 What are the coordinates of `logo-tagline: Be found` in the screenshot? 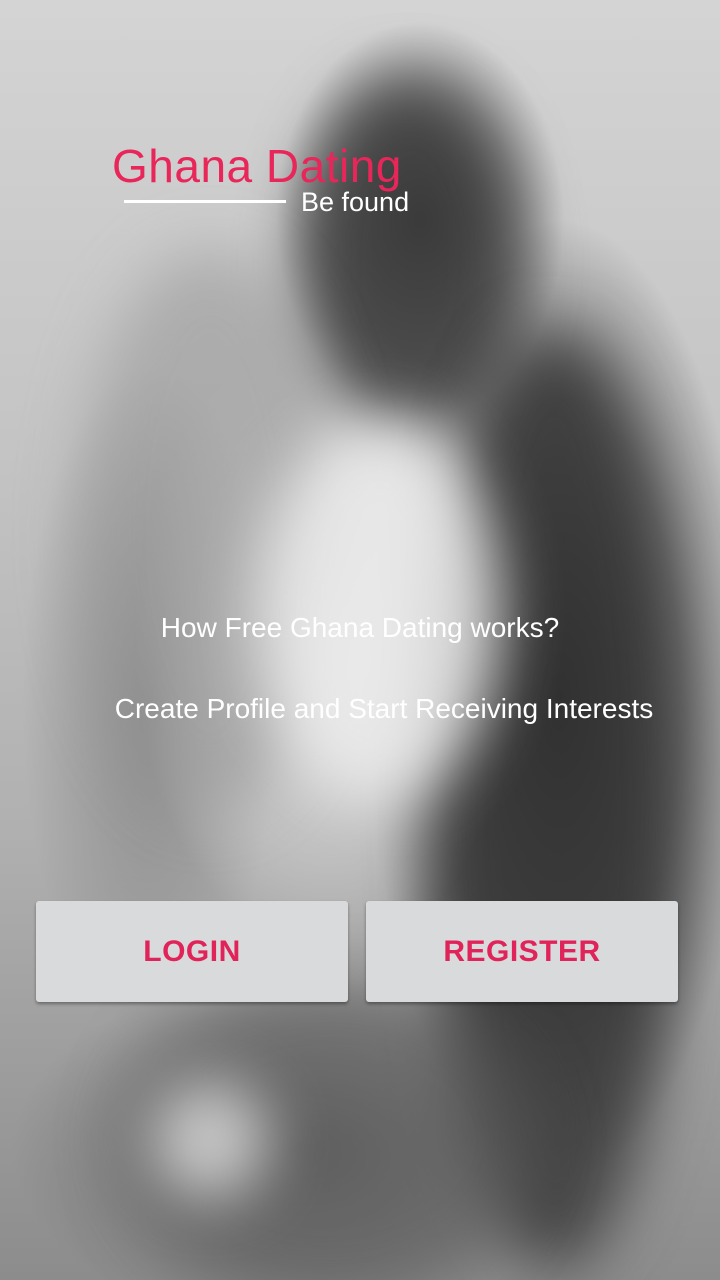 It's located at (355, 202).